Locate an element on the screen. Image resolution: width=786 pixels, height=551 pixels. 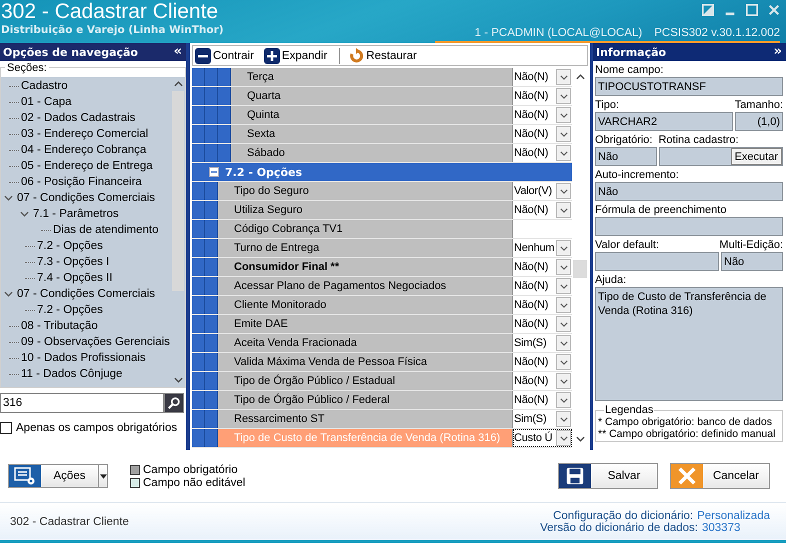
toolbar-button: Expandir is located at coordinates (298, 56).